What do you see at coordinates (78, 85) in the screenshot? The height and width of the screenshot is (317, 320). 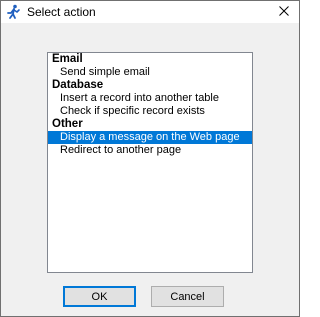 I see `list-group-header: Database` at bounding box center [78, 85].